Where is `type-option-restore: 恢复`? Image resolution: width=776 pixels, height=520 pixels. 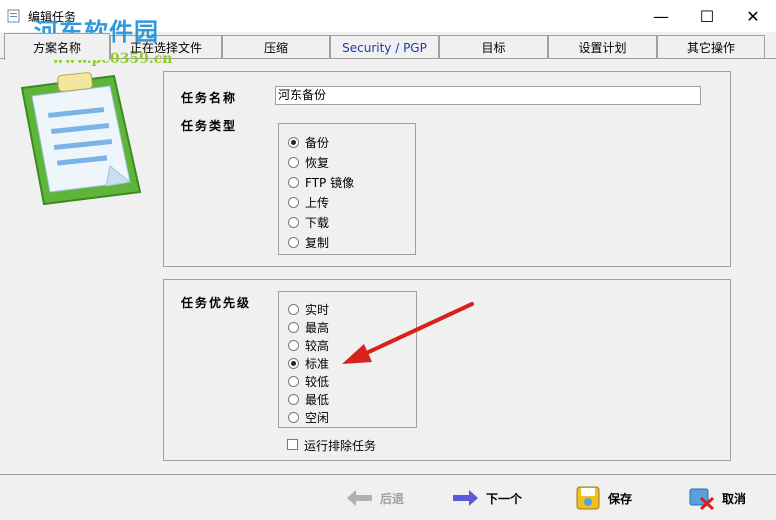 type-option-restore: 恢复 is located at coordinates (308, 162).